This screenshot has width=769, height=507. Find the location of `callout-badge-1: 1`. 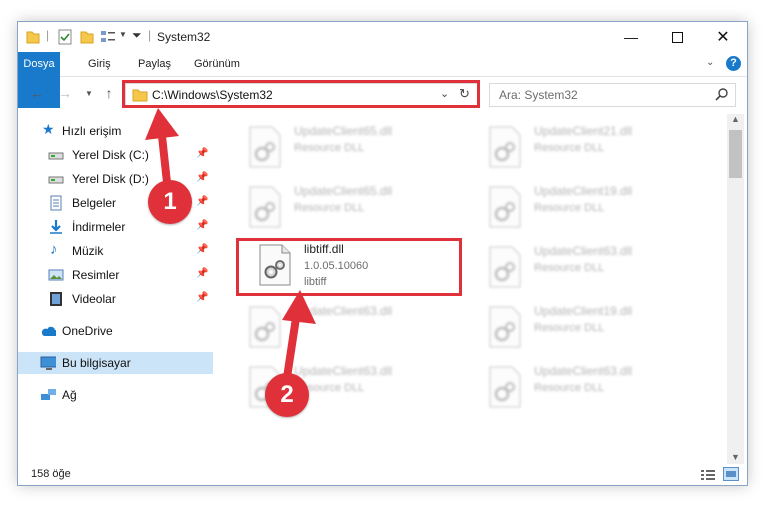

callout-badge-1: 1 is located at coordinates (170, 202).